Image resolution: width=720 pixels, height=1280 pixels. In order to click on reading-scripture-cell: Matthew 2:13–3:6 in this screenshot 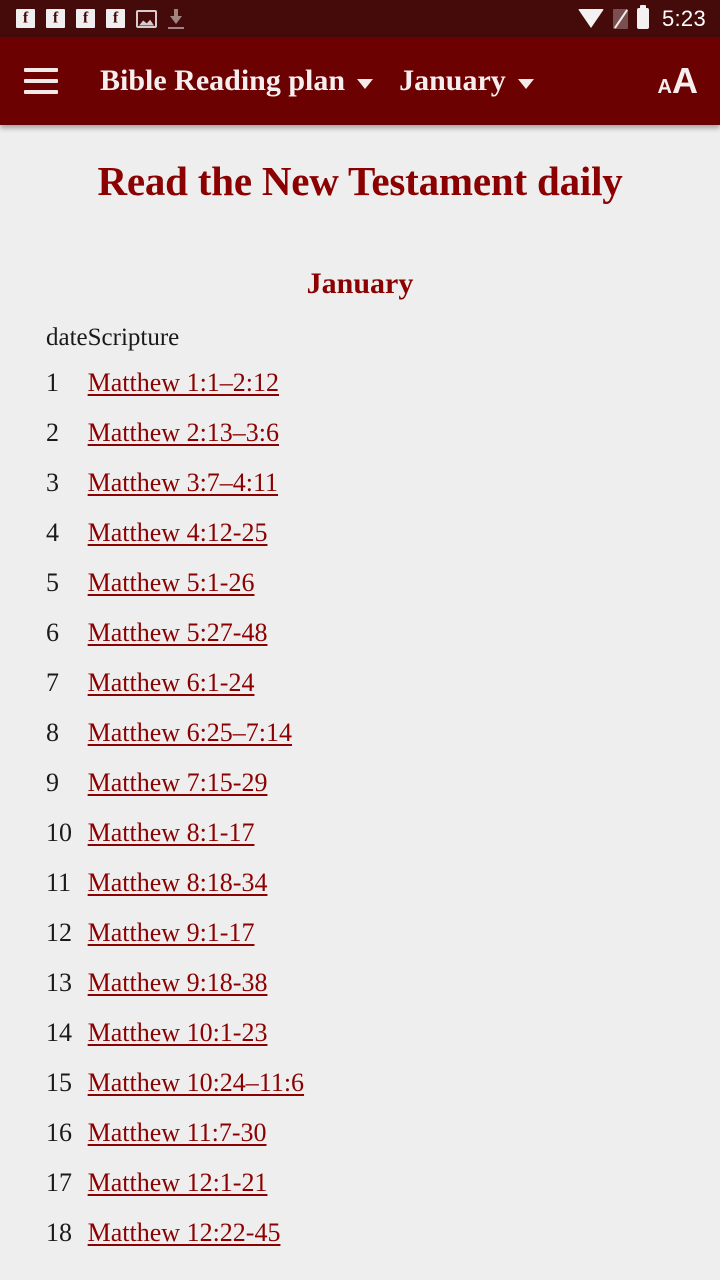, I will do `click(404, 433)`.